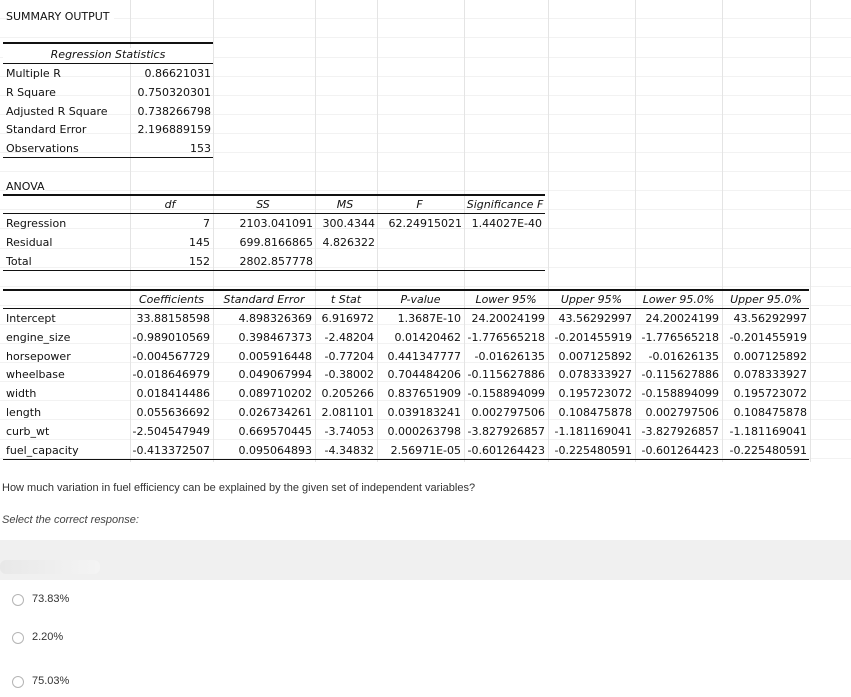  I want to click on coefficient-cell: 0.078333927, so click(595, 375).